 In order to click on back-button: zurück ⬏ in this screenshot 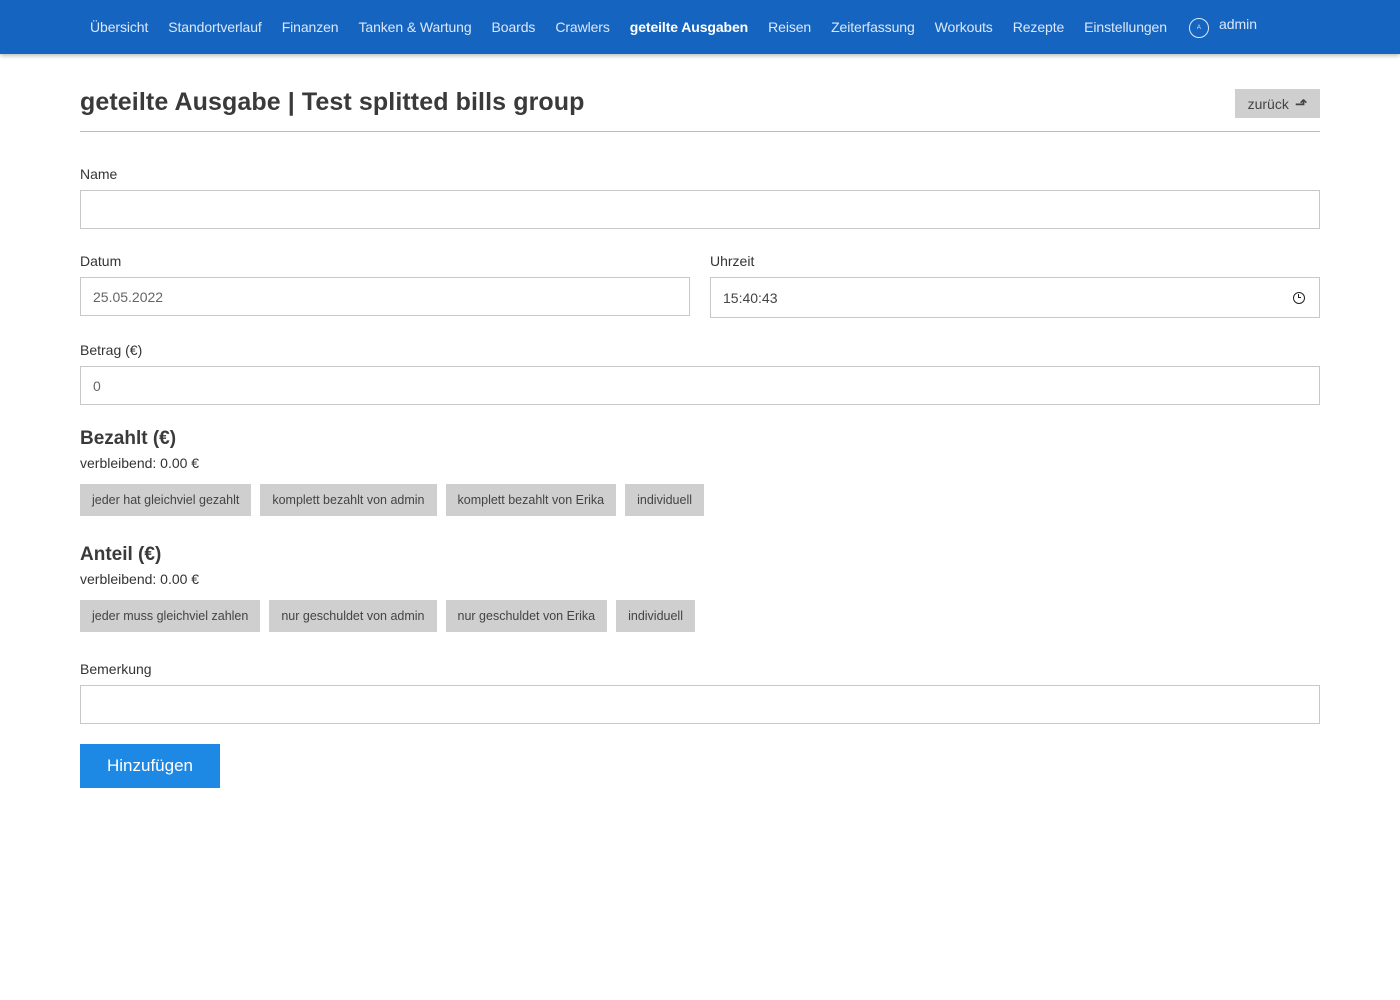, I will do `click(1277, 103)`.